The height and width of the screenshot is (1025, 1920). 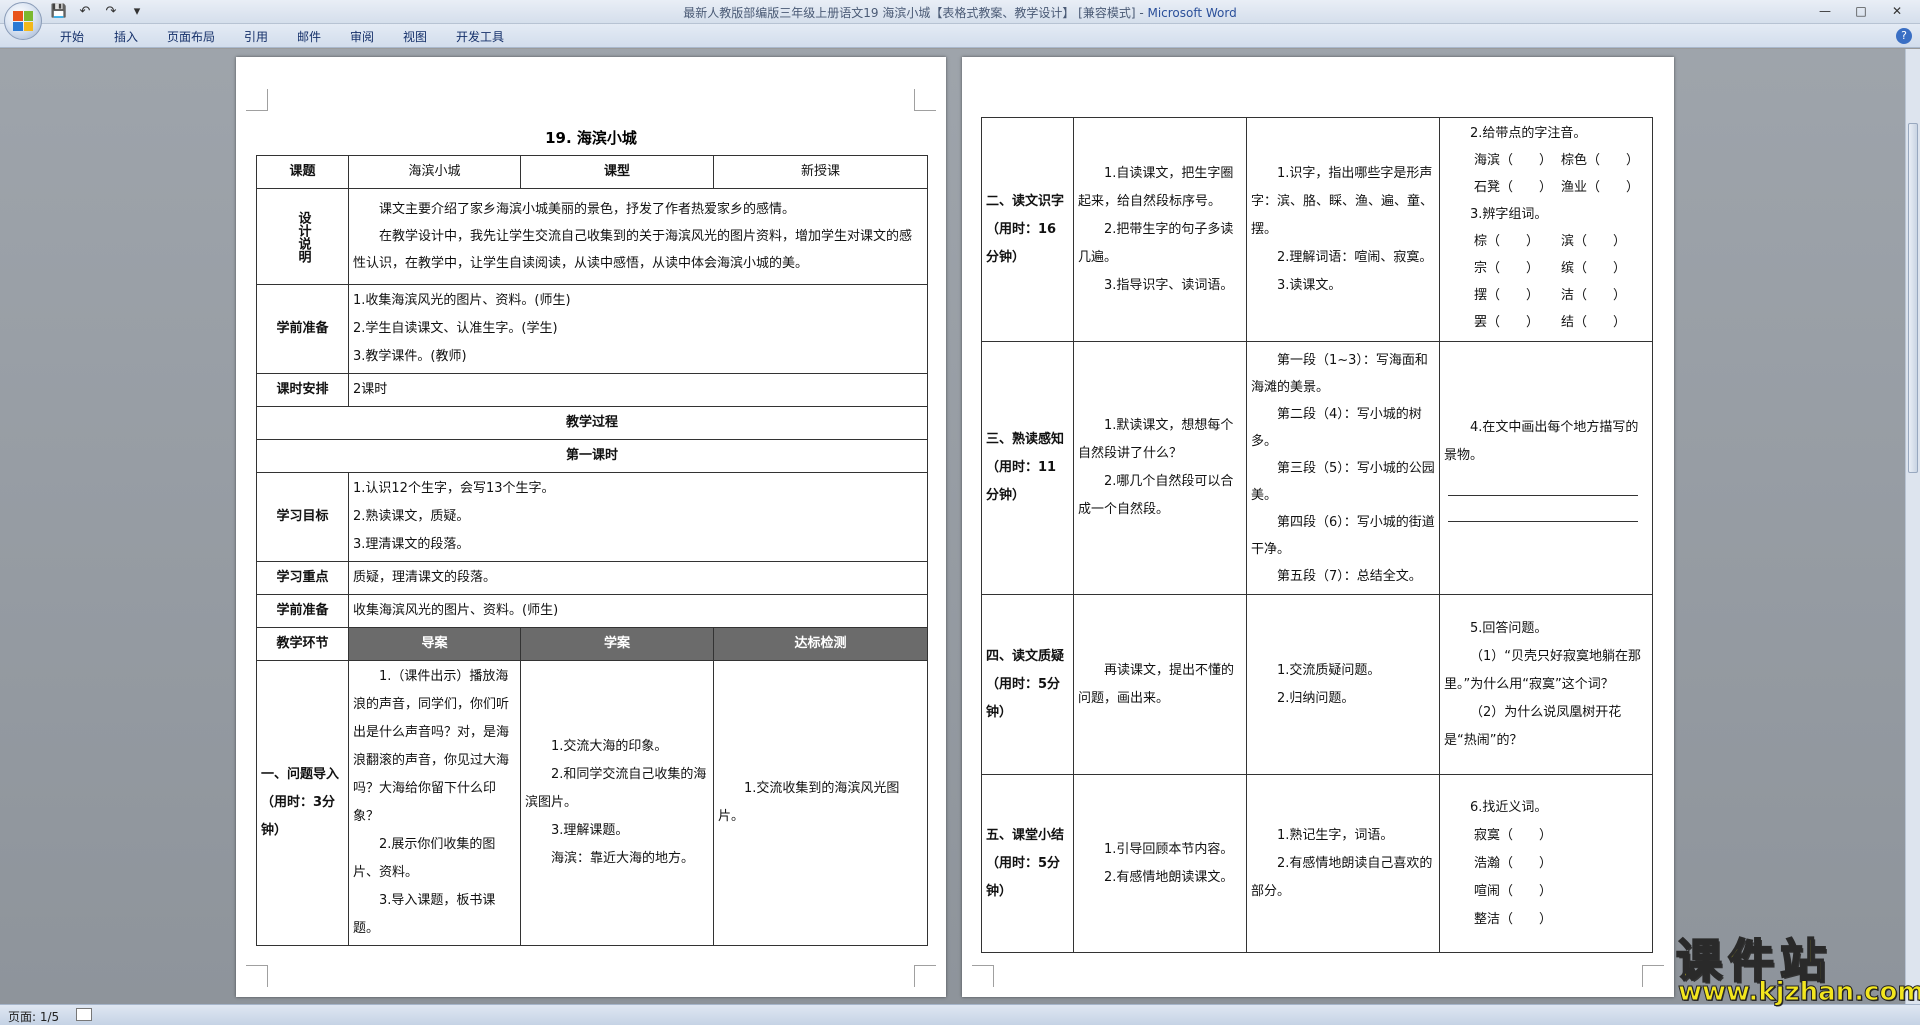 I want to click on tab-insert: 插入, so click(x=126, y=36).